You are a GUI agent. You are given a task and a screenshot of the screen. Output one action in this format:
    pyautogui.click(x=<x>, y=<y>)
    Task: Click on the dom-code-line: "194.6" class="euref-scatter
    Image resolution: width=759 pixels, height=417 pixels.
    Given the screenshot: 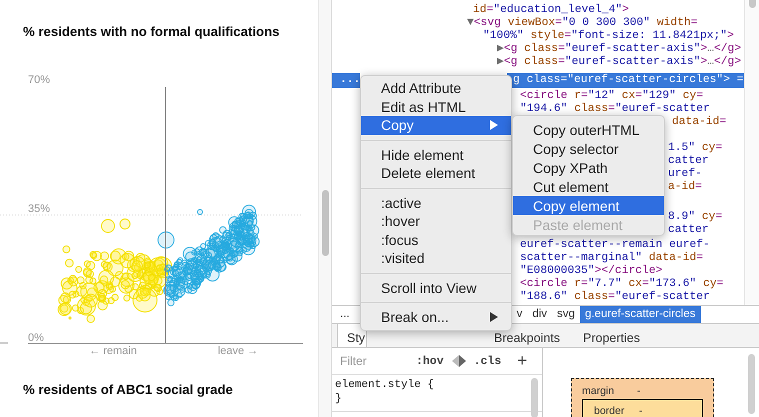 What is the action you would take?
    pyautogui.click(x=615, y=109)
    